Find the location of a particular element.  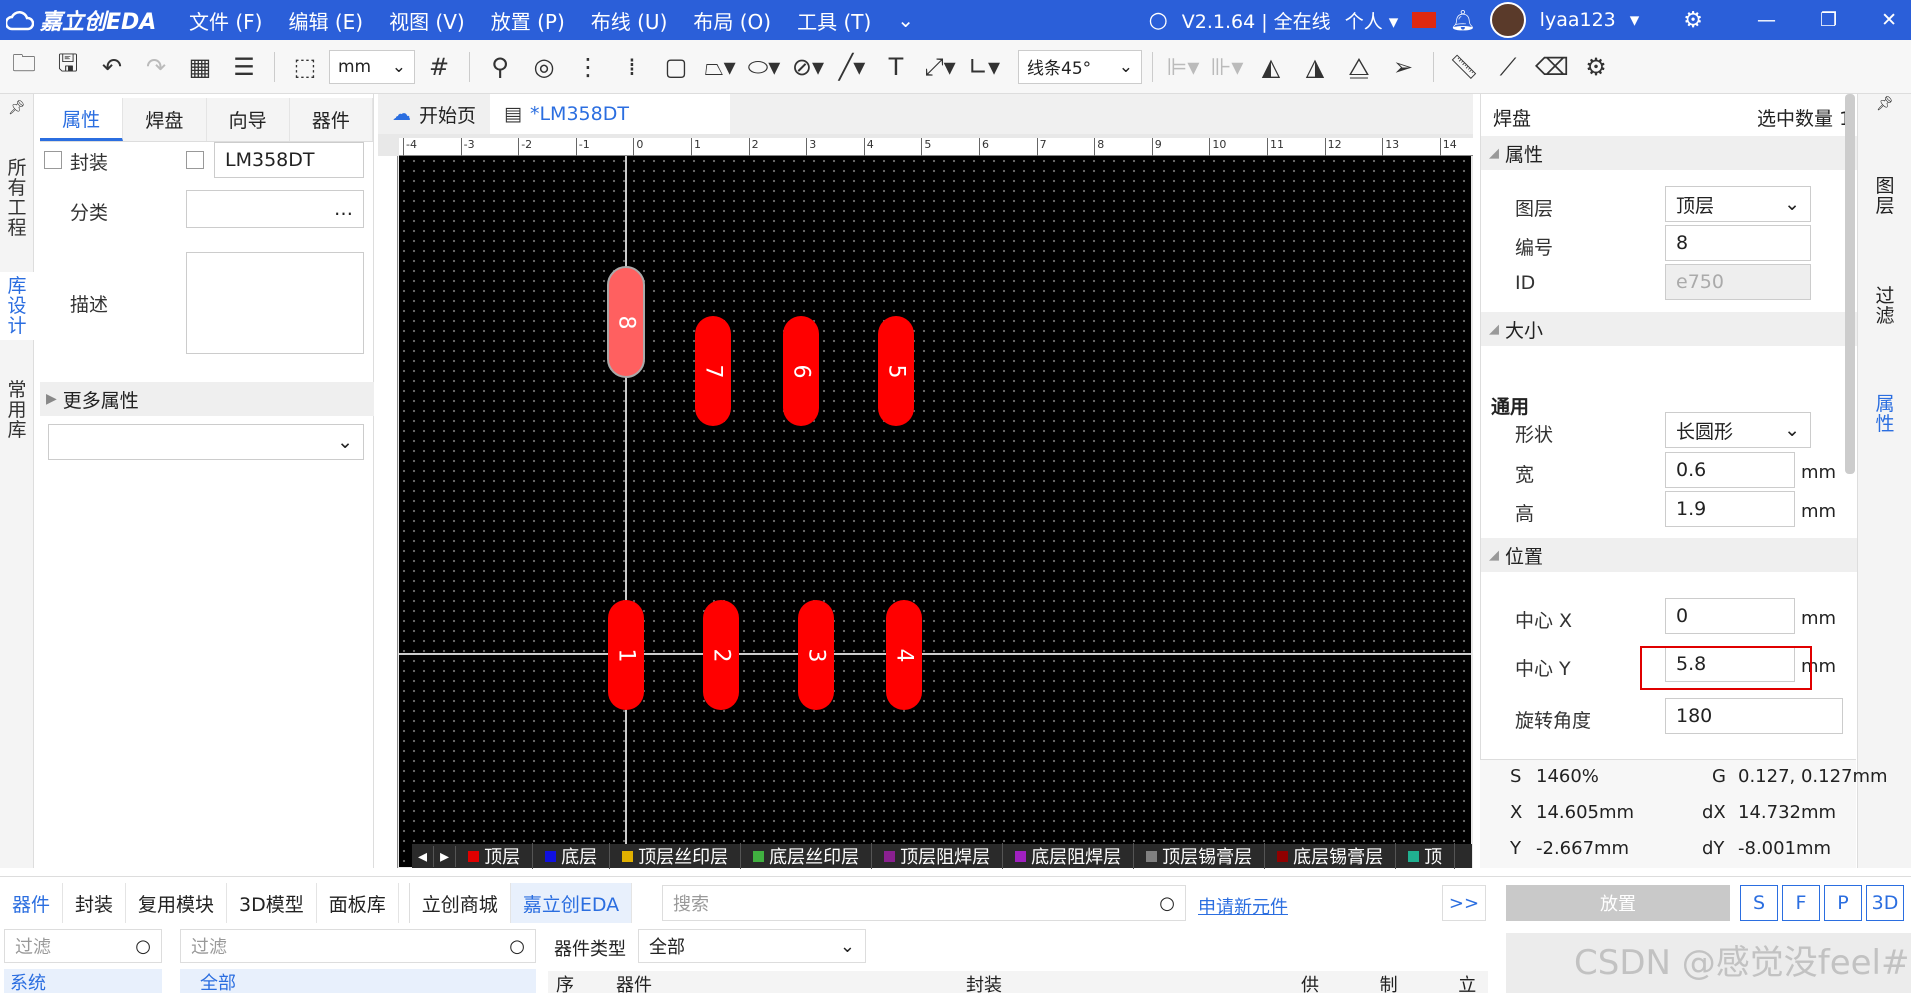

route-mode-select: 线条45° ⌄ is located at coordinates (1080, 66).